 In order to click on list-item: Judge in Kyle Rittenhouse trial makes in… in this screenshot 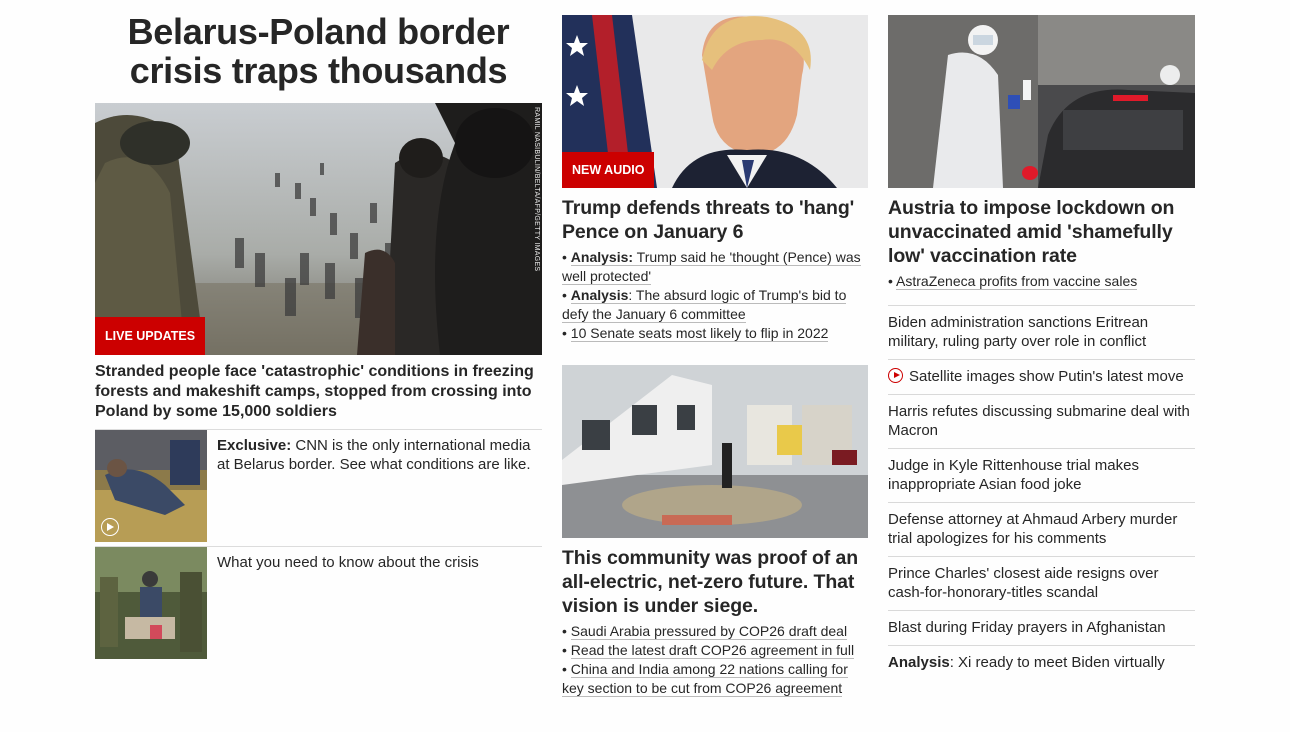, I will do `click(1041, 475)`.